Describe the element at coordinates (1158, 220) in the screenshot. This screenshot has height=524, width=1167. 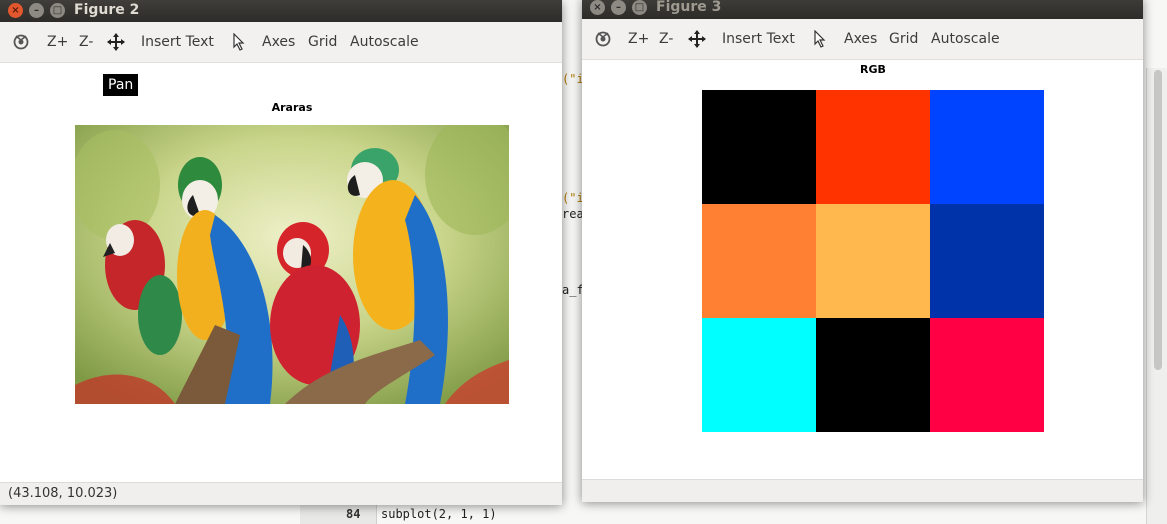
I see `editor-scrollbar-thumb` at that location.